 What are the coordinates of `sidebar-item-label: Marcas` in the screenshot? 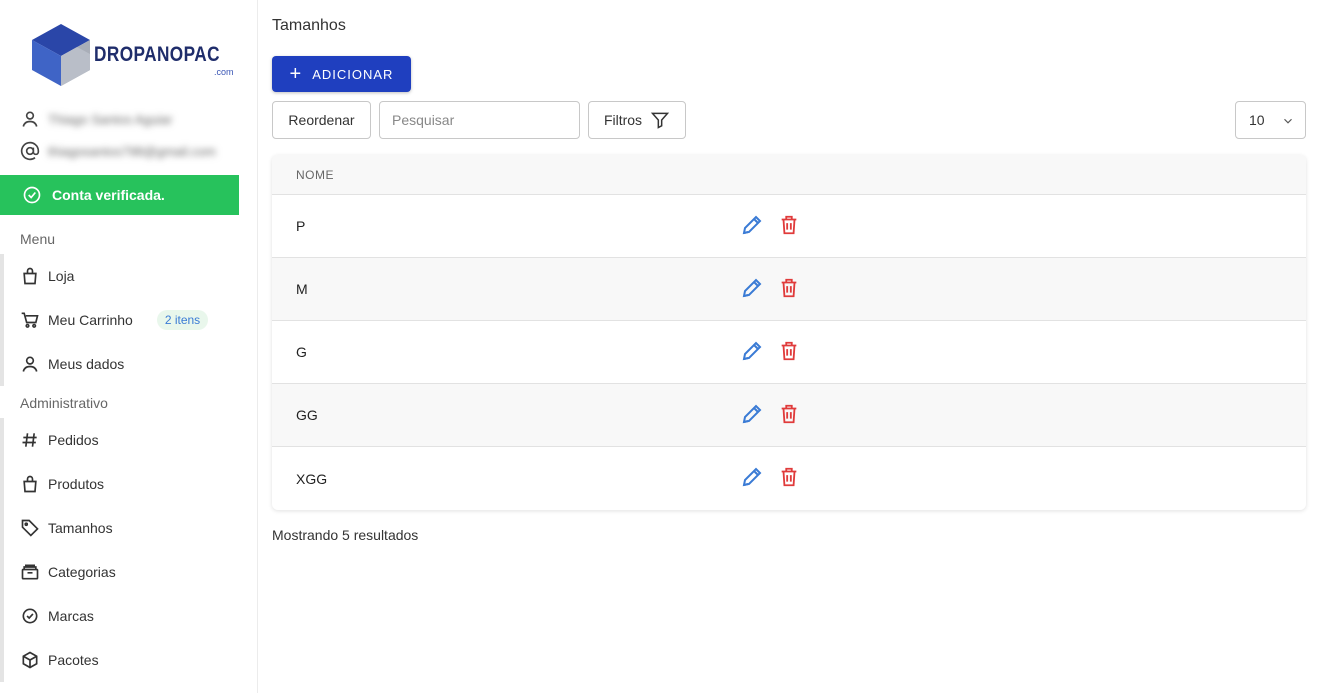 It's located at (71, 616).